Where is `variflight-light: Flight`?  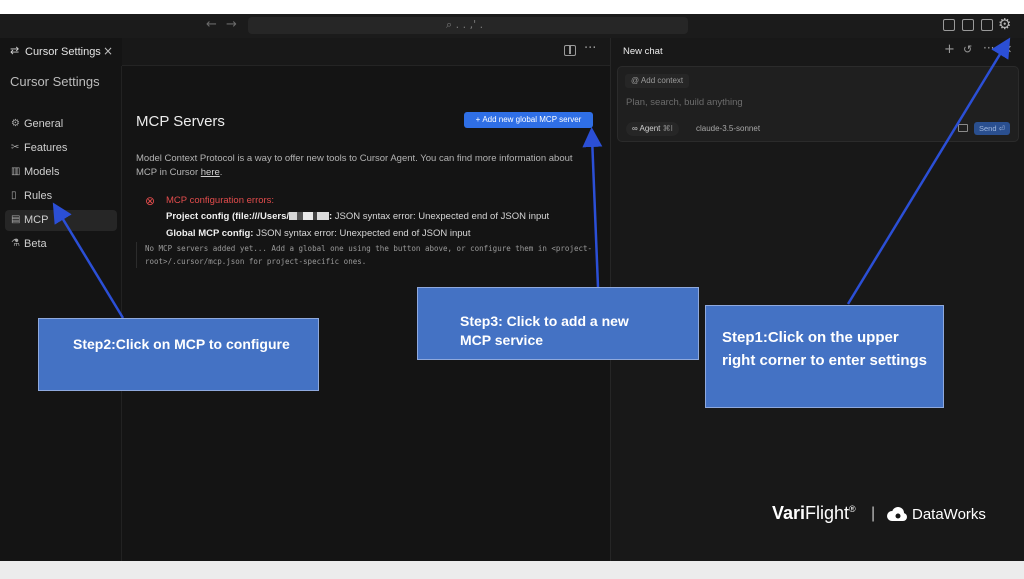
variflight-light: Flight is located at coordinates (827, 513).